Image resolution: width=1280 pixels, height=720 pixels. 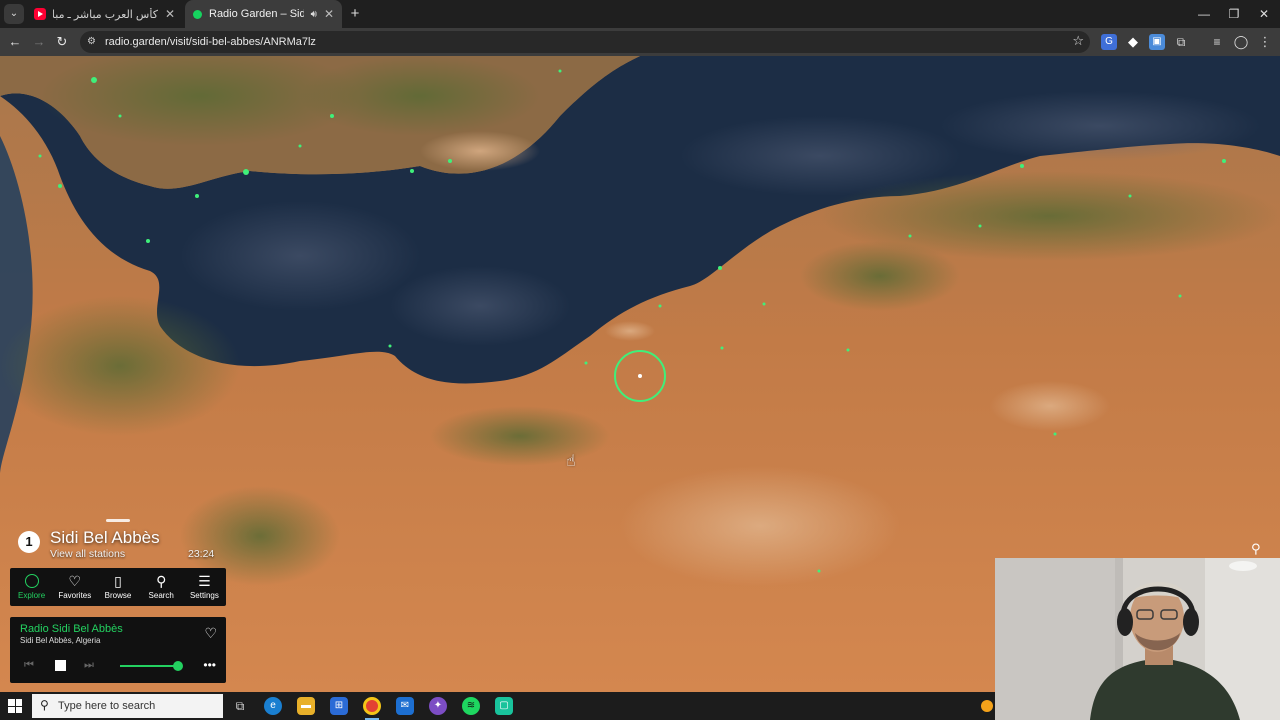 I want to click on taskbar-search-box: ⚲ Type here to search, so click(x=127, y=706).